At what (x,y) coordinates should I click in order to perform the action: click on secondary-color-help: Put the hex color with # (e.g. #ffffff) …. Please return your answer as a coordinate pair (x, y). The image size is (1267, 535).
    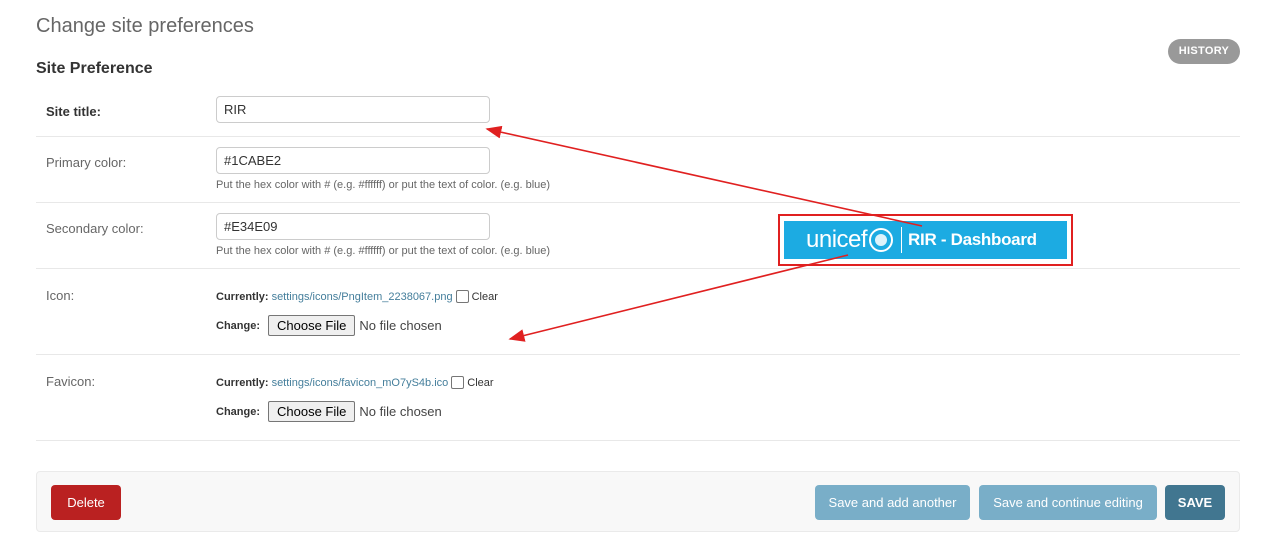
    Looking at the image, I should click on (383, 251).